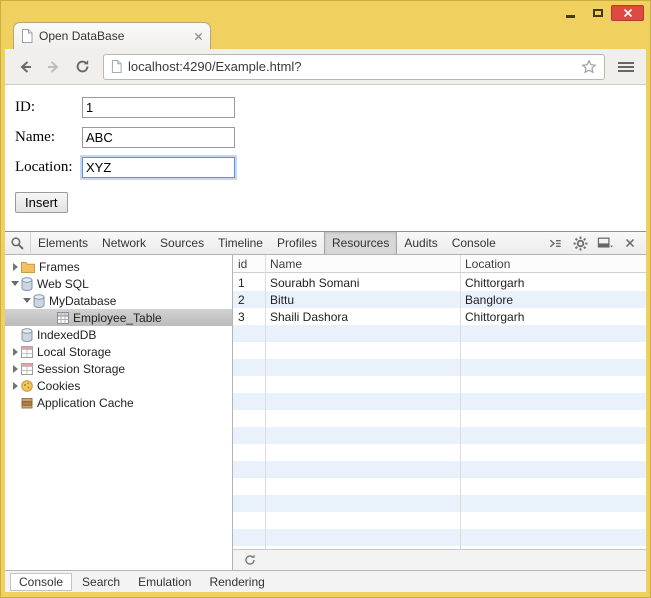 The image size is (651, 598). What do you see at coordinates (158, 107) in the screenshot?
I see `id-input` at bounding box center [158, 107].